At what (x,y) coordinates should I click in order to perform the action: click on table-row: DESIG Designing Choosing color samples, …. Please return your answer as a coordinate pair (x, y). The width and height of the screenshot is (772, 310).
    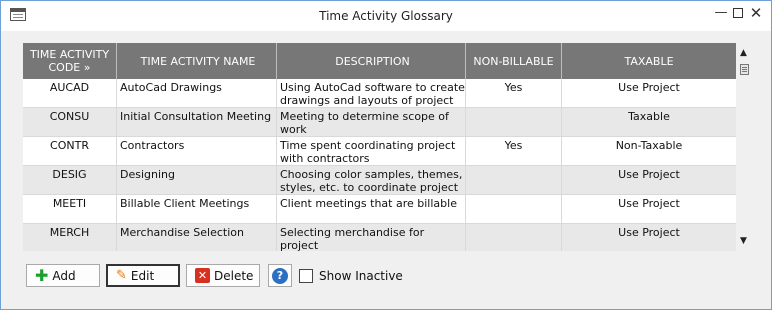
    Looking at the image, I should click on (379, 180).